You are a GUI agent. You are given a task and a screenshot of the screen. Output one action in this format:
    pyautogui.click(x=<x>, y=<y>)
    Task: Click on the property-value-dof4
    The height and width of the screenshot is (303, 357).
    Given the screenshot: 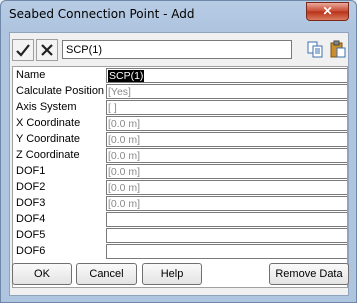 What is the action you would take?
    pyautogui.click(x=226, y=219)
    